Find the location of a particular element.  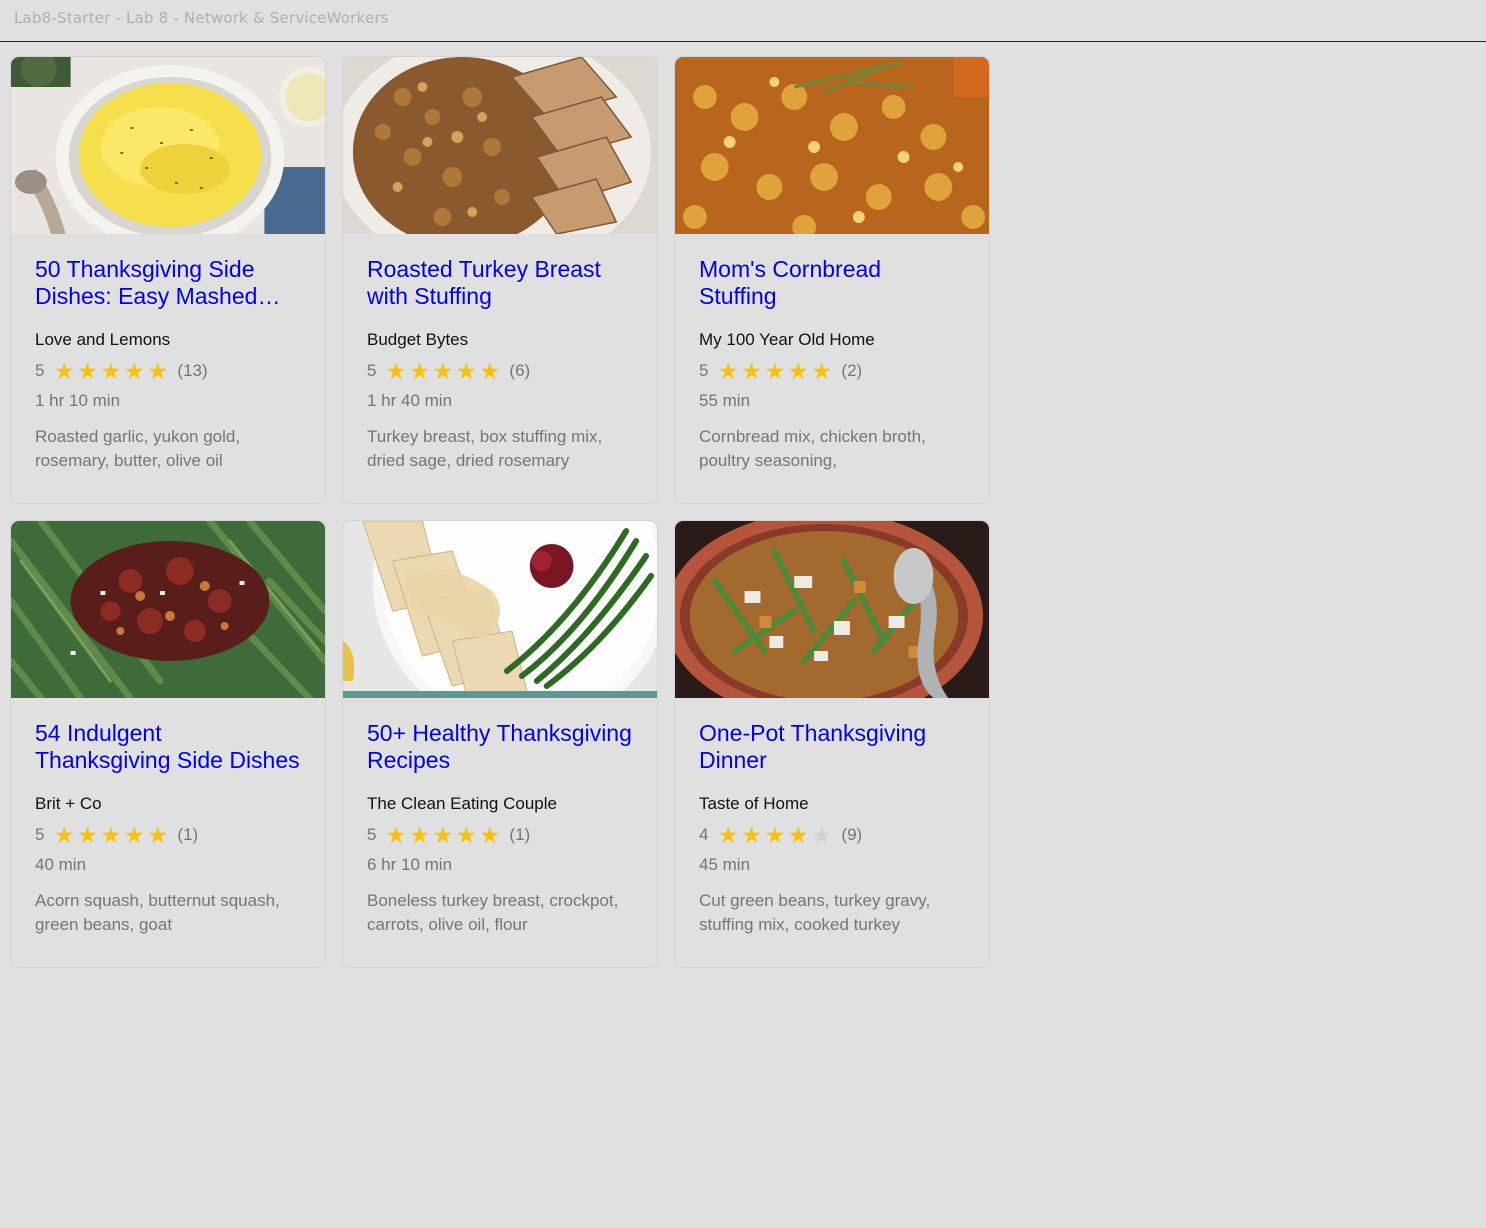

recipe-time: 1 hr 40 min is located at coordinates (410, 400).